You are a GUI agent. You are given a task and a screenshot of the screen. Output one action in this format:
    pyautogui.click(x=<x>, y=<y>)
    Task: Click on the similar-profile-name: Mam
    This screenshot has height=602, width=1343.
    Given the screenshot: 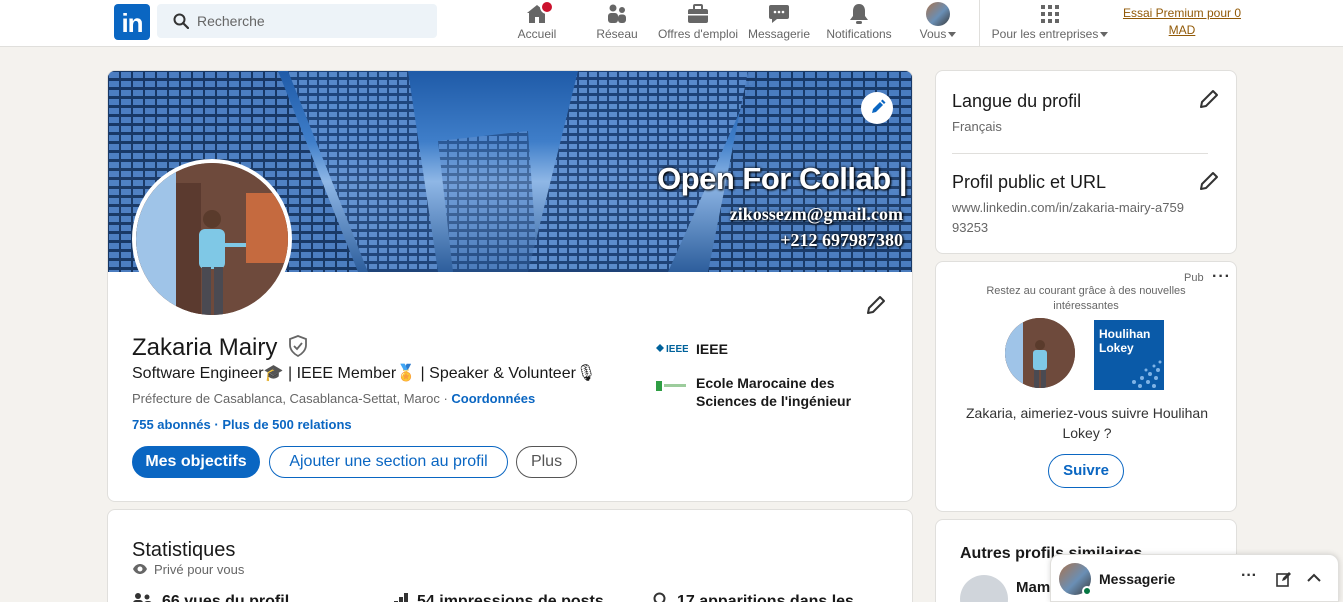 What is the action you would take?
    pyautogui.click(x=1033, y=587)
    